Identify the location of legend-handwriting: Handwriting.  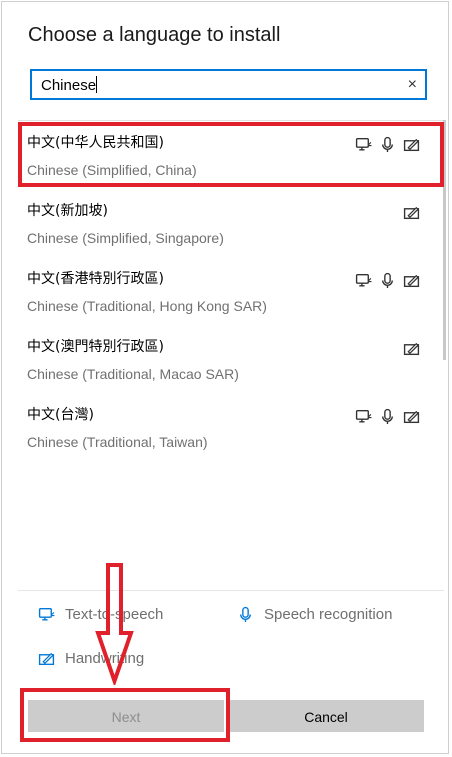
(91, 658).